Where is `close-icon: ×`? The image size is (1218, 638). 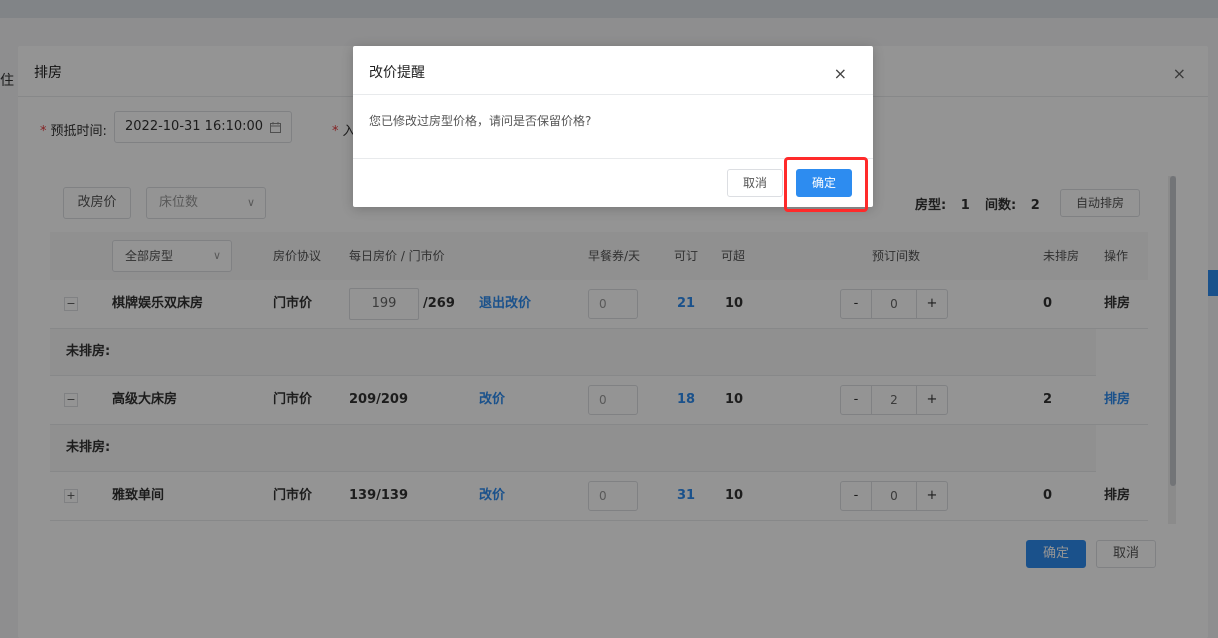
close-icon: × is located at coordinates (840, 73).